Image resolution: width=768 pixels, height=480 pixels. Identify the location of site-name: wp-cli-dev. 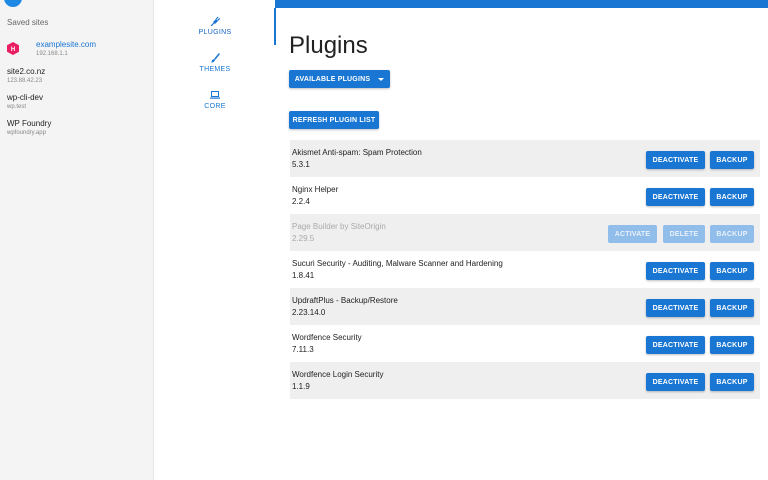
(25, 97).